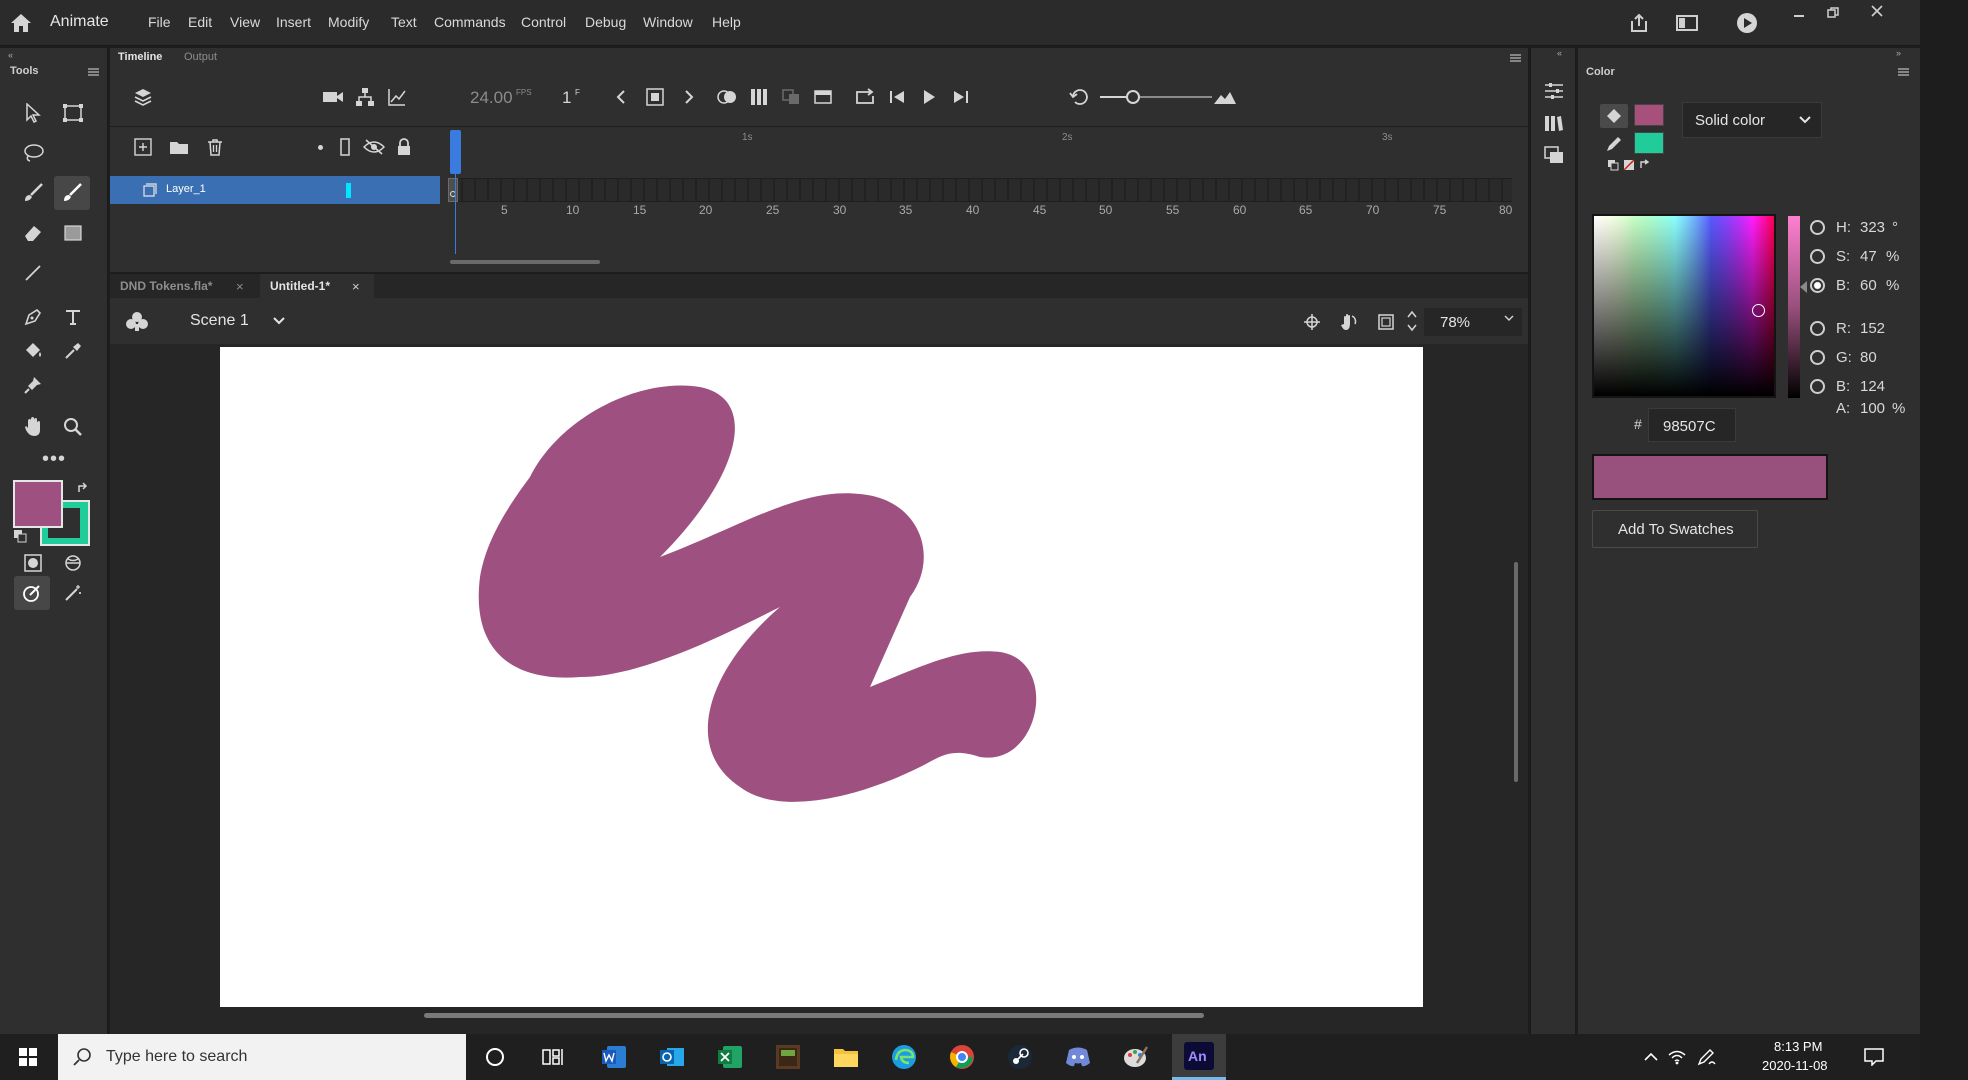 The image size is (1968, 1080). Describe the element at coordinates (1872, 386) in the screenshot. I see `blue-value: 124` at that location.